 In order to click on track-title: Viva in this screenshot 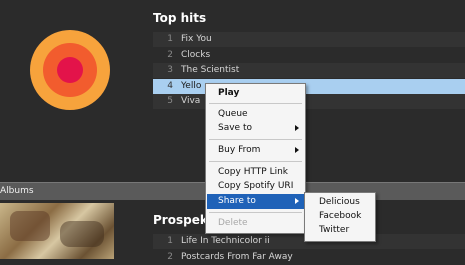, I will do `click(191, 101)`.